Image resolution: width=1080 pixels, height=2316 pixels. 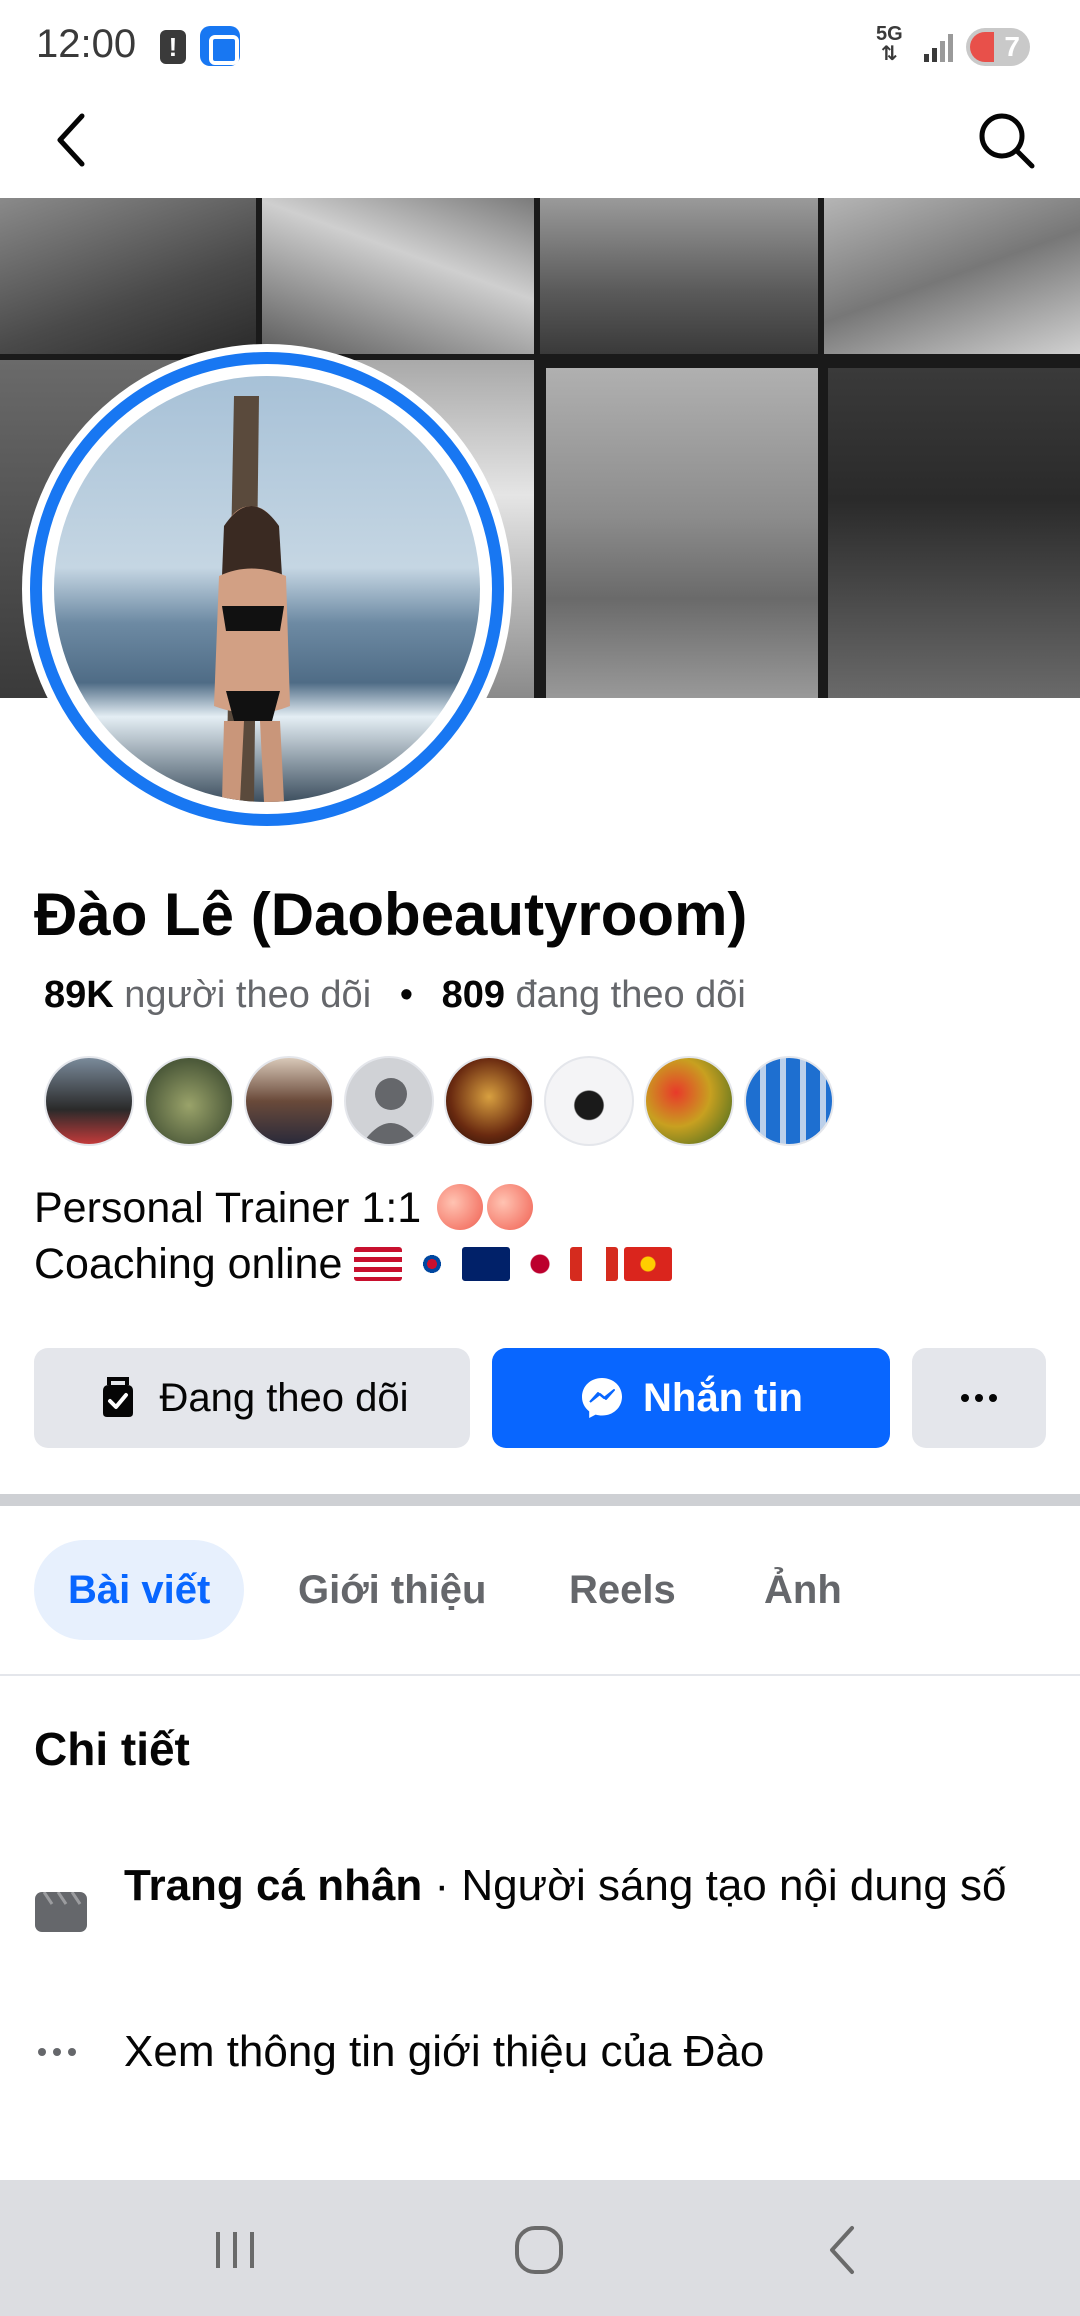 What do you see at coordinates (1006, 140) in the screenshot?
I see `search-icon` at bounding box center [1006, 140].